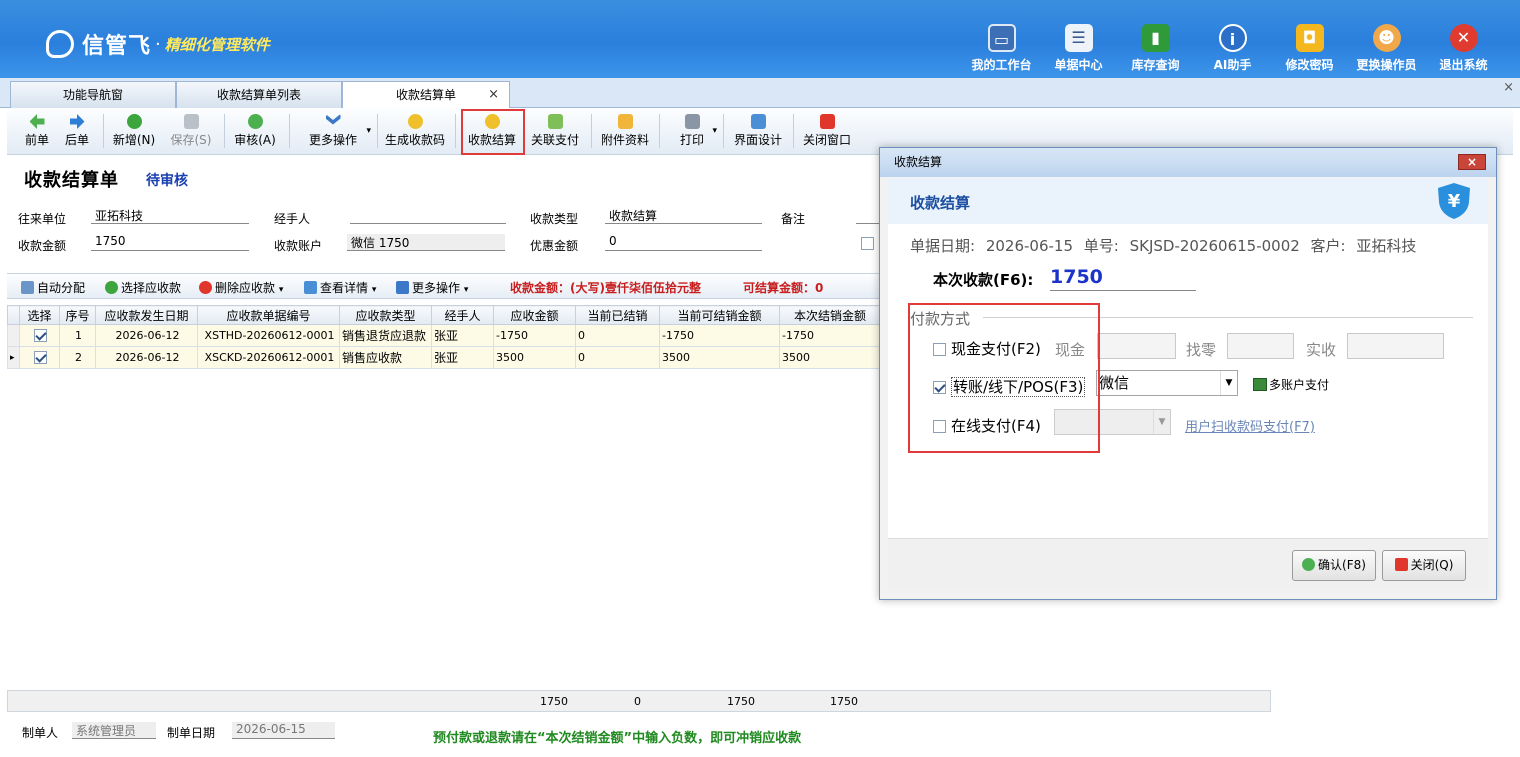 The height and width of the screenshot is (757, 1520). Describe the element at coordinates (117, 46) in the screenshot. I see `logo-name: 信管飞` at that location.